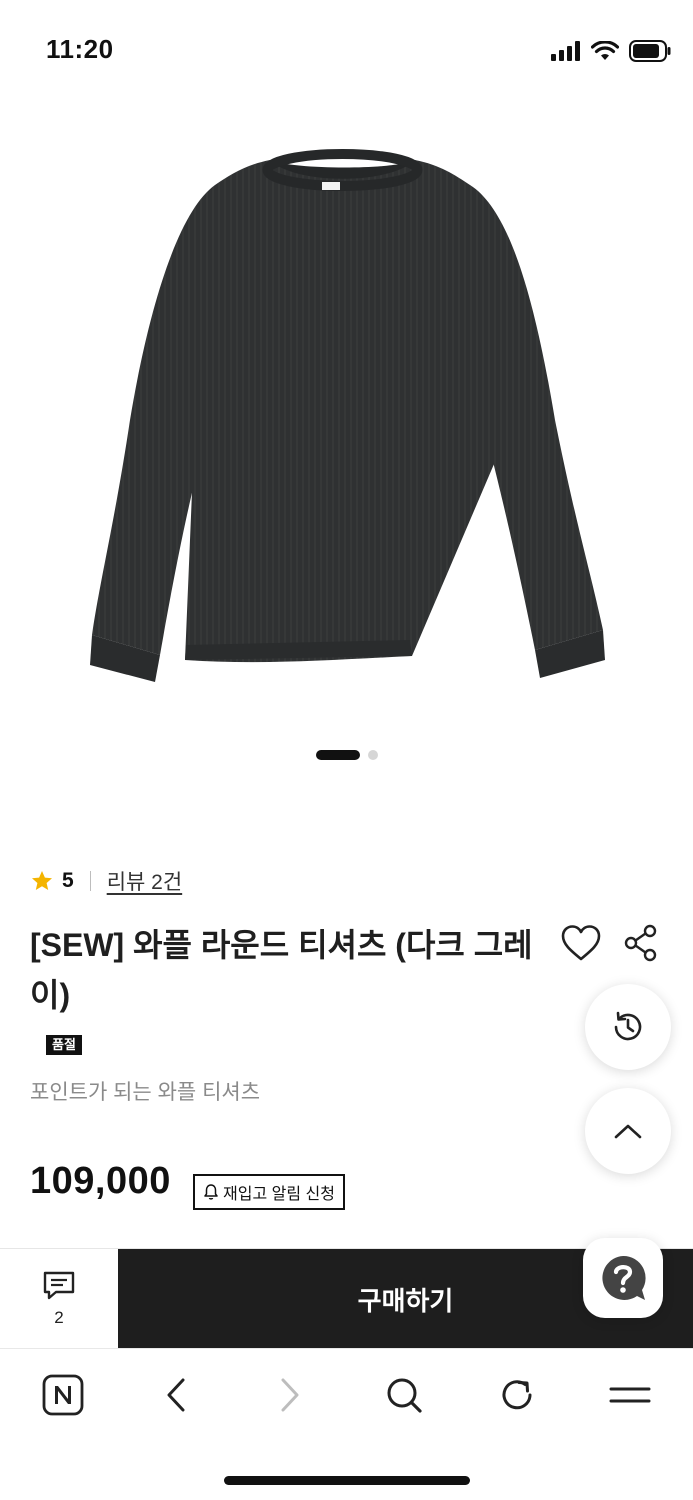 The height and width of the screenshot is (1500, 693). Describe the element at coordinates (346, 1393) in the screenshot. I see `browser-toolbar` at that location.